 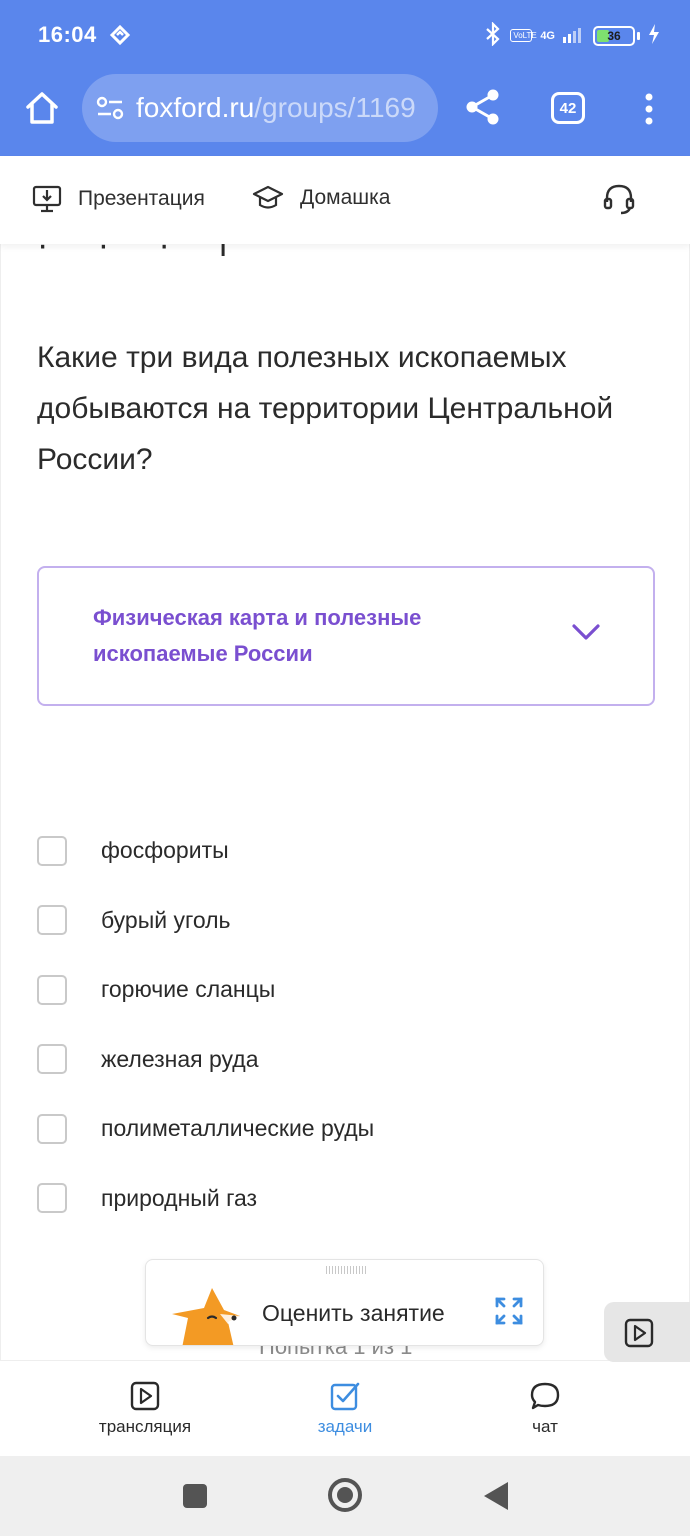 I want to click on expand-icon, so click(x=509, y=1311).